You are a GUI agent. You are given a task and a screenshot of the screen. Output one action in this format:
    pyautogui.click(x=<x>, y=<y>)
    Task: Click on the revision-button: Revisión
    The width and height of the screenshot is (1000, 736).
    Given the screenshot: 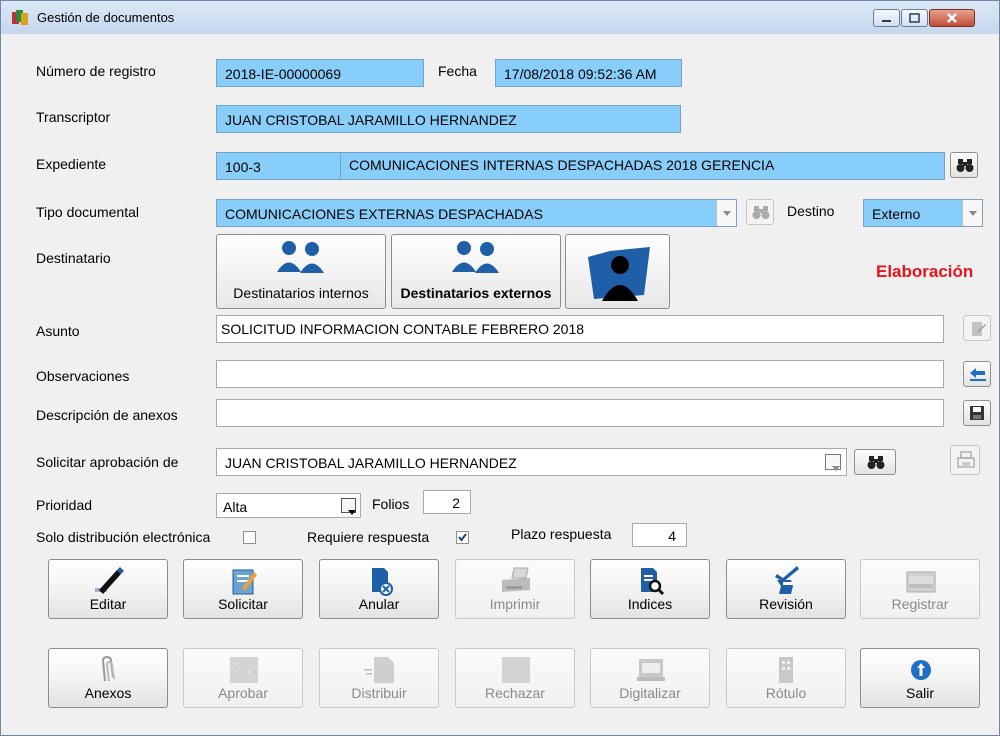 What is the action you would take?
    pyautogui.click(x=786, y=589)
    